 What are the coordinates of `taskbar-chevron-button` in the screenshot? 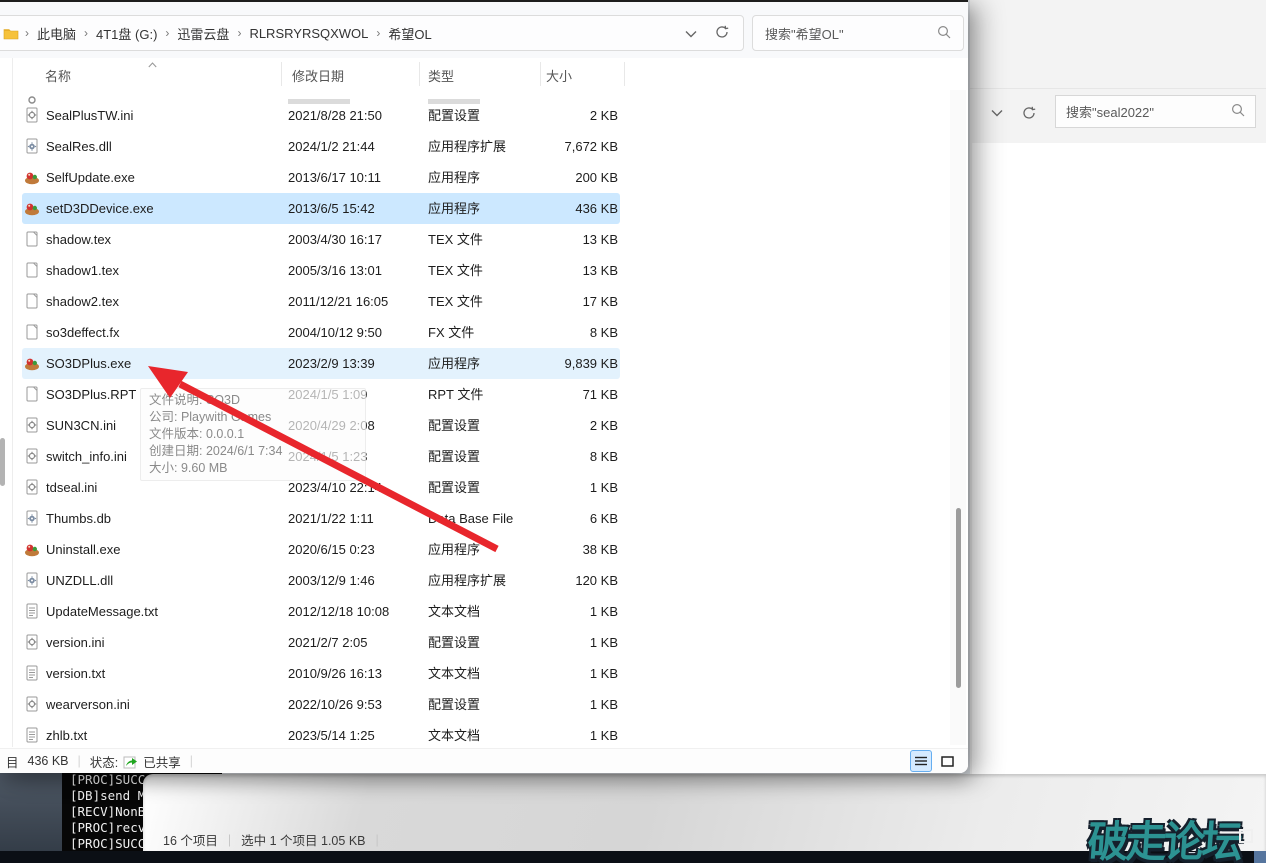 It's located at (1193, 857).